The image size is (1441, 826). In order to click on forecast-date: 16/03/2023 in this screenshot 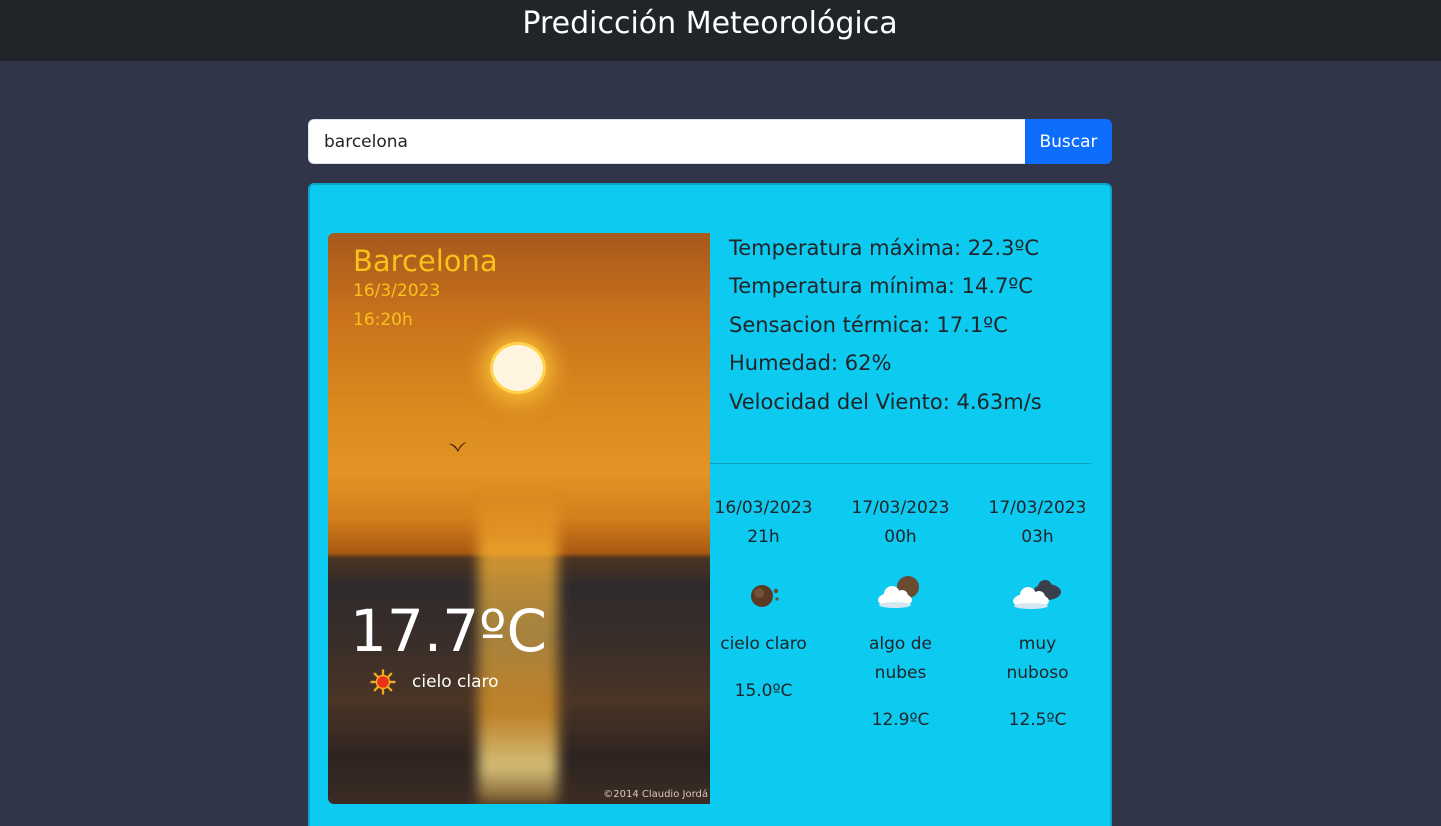, I will do `click(763, 508)`.